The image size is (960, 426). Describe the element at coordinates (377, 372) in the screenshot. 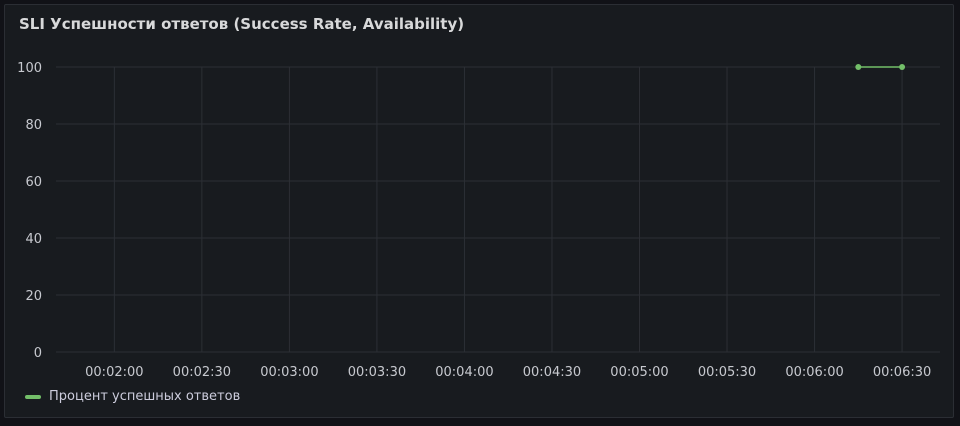

I see `x-tick-label: 00:03:30` at that location.